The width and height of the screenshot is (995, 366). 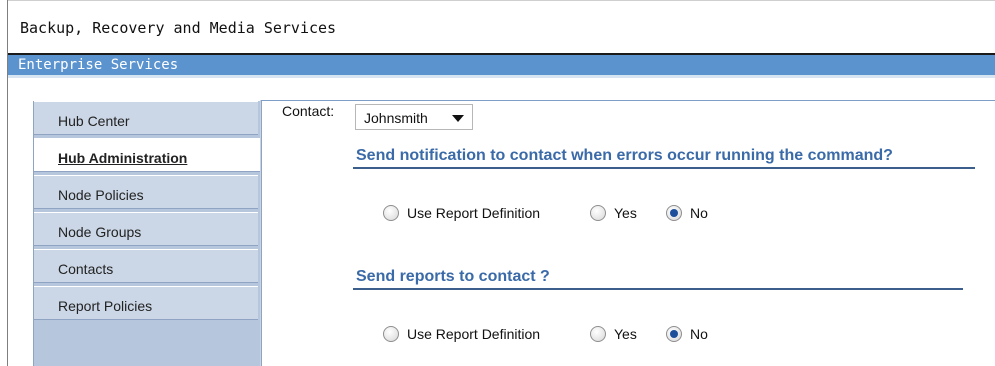 What do you see at coordinates (674, 334) in the screenshot?
I see `reports-radio-no` at bounding box center [674, 334].